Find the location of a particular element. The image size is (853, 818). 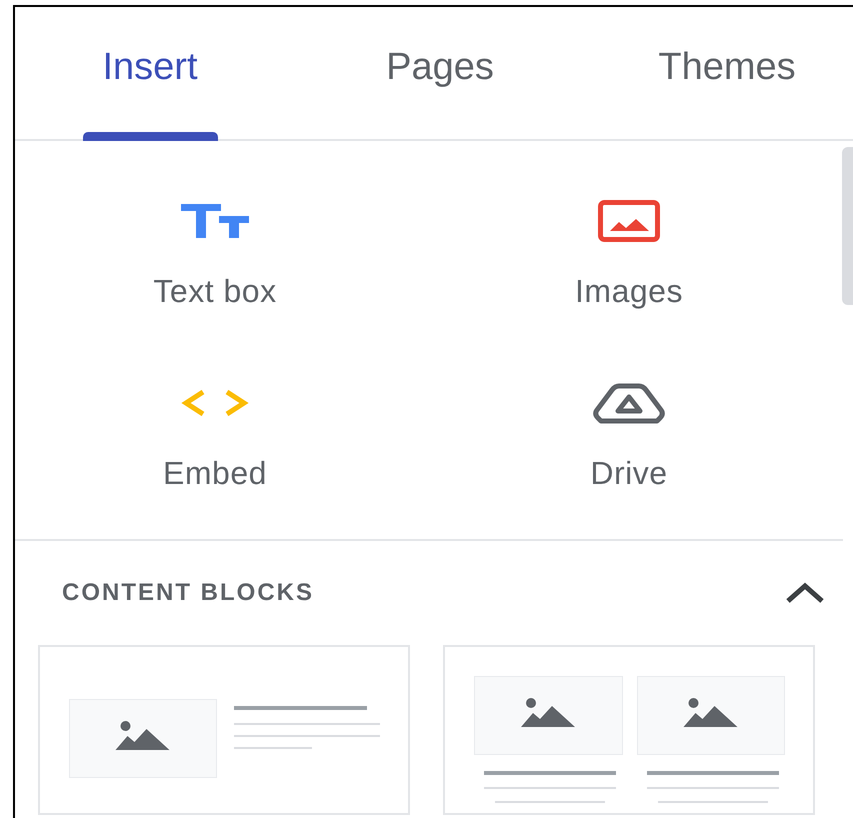

insert-tool-button: Text box is located at coordinates (215, 255).